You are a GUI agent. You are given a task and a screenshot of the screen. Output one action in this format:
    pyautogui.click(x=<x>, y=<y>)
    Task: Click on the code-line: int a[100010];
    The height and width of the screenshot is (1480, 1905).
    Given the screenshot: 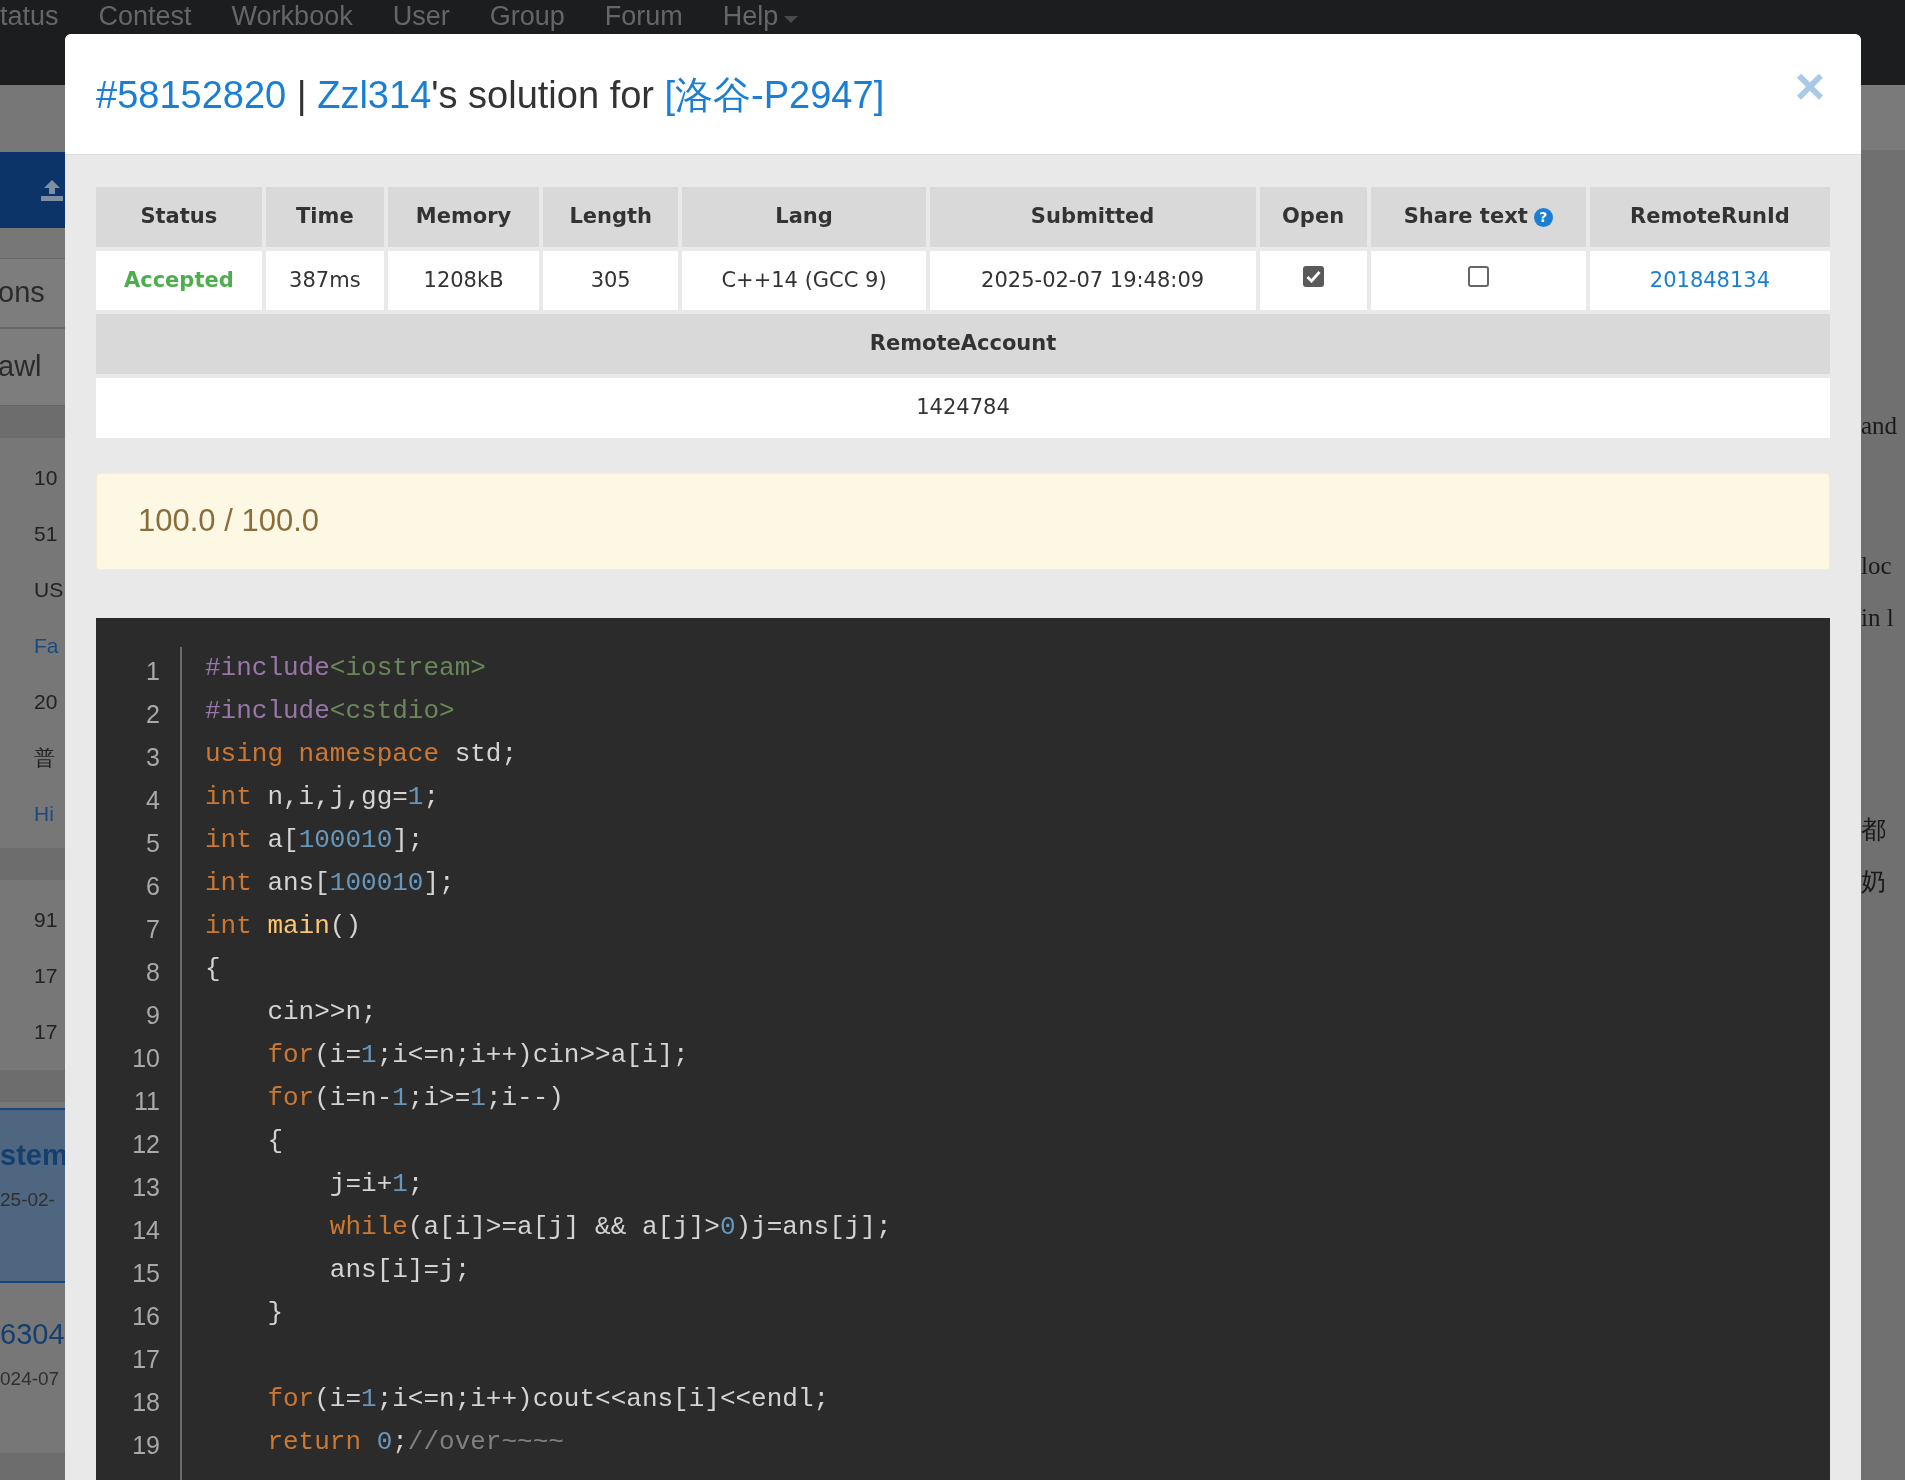 What is the action you would take?
    pyautogui.click(x=314, y=840)
    